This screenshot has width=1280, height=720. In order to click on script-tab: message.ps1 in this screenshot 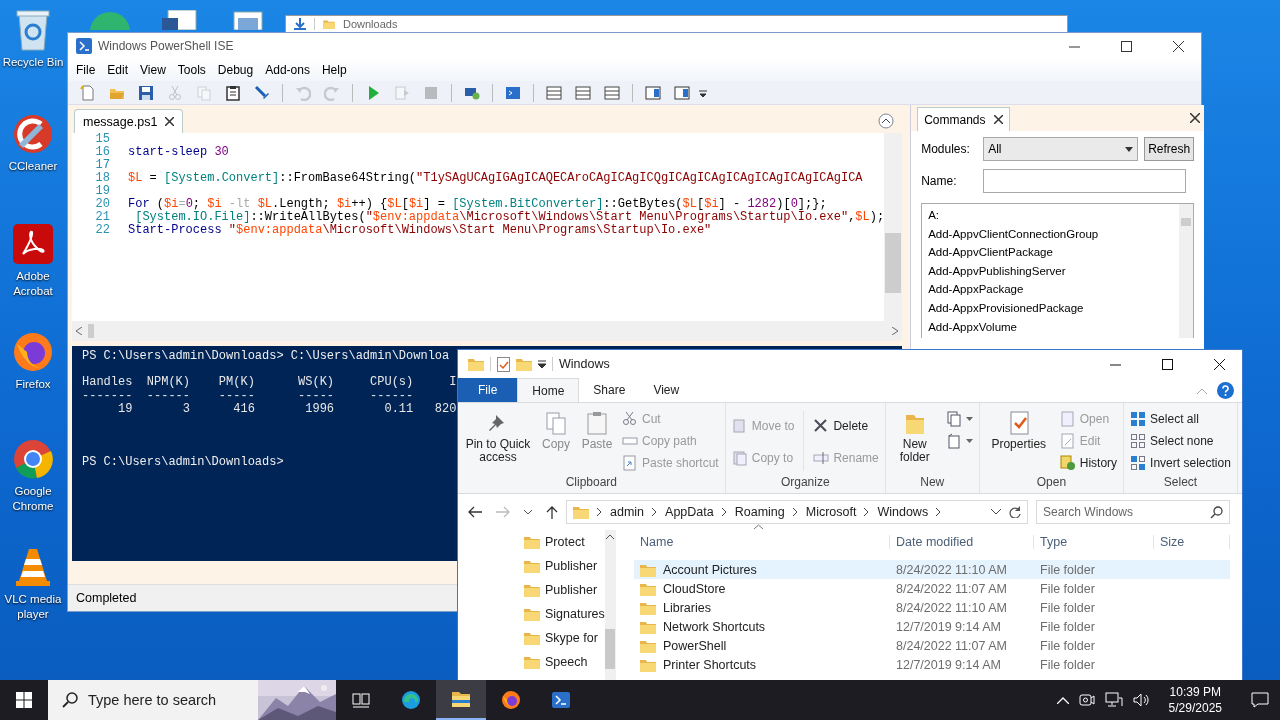, I will do `click(129, 121)`.